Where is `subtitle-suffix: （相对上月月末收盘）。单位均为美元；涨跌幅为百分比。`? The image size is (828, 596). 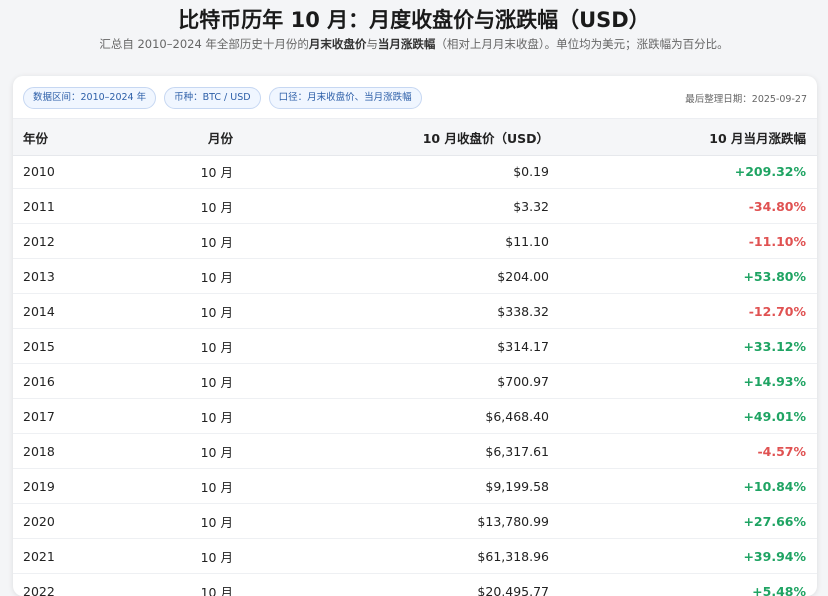
subtitle-suffix: （相对上月月末收盘）。单位均为美元；涨跌幅为百分比。 is located at coordinates (582, 44).